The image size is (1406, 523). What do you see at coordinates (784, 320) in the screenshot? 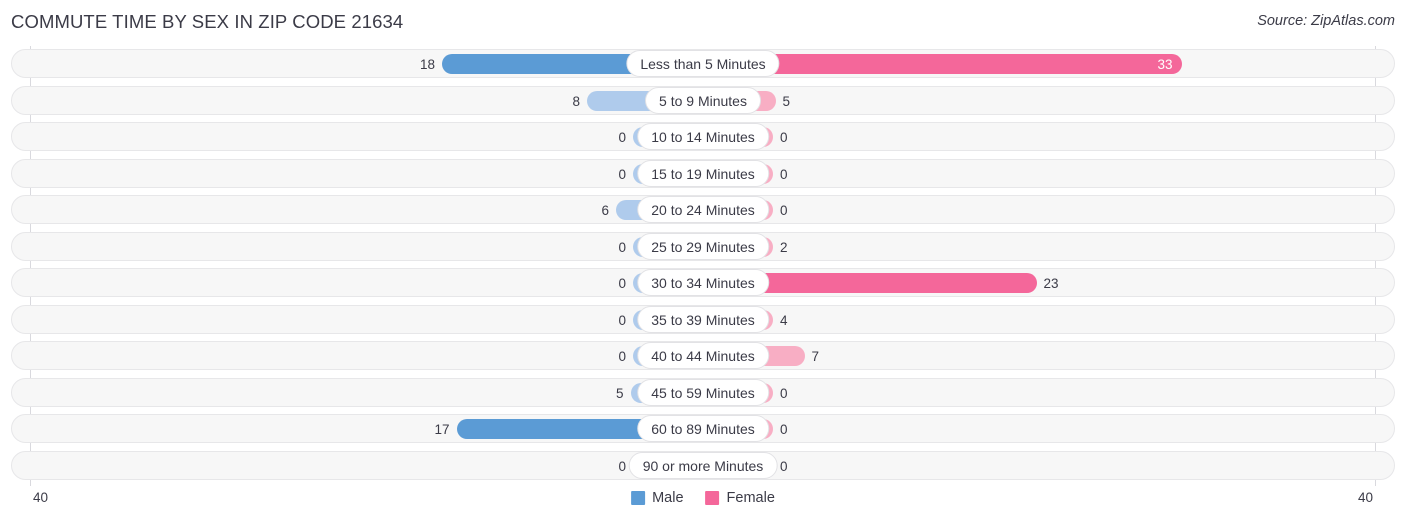
I see `female-value-label: 4` at bounding box center [784, 320].